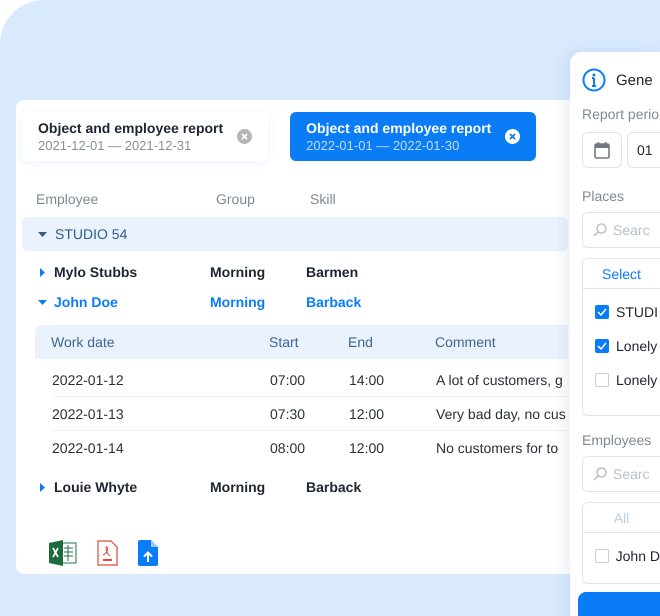  Describe the element at coordinates (500, 380) in the screenshot. I see `table-cell-text: A lot of customers, g` at that location.